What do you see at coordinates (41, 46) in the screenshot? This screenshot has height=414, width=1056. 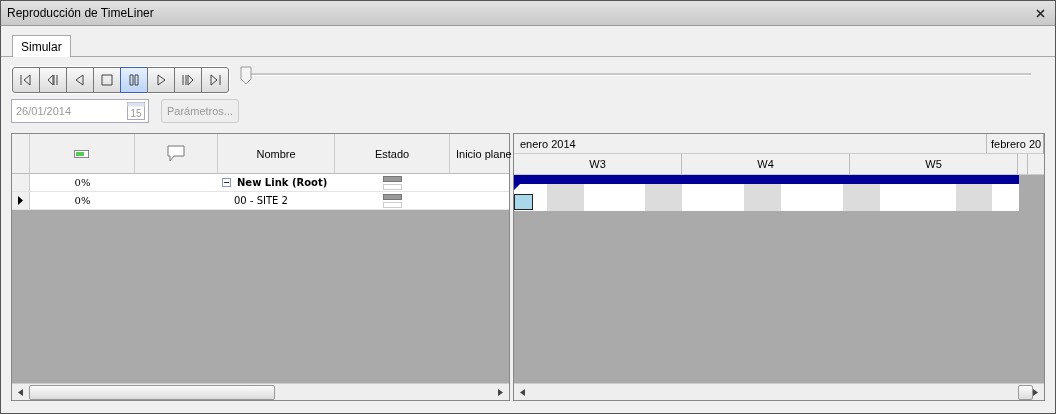 I see `tab: Simular` at bounding box center [41, 46].